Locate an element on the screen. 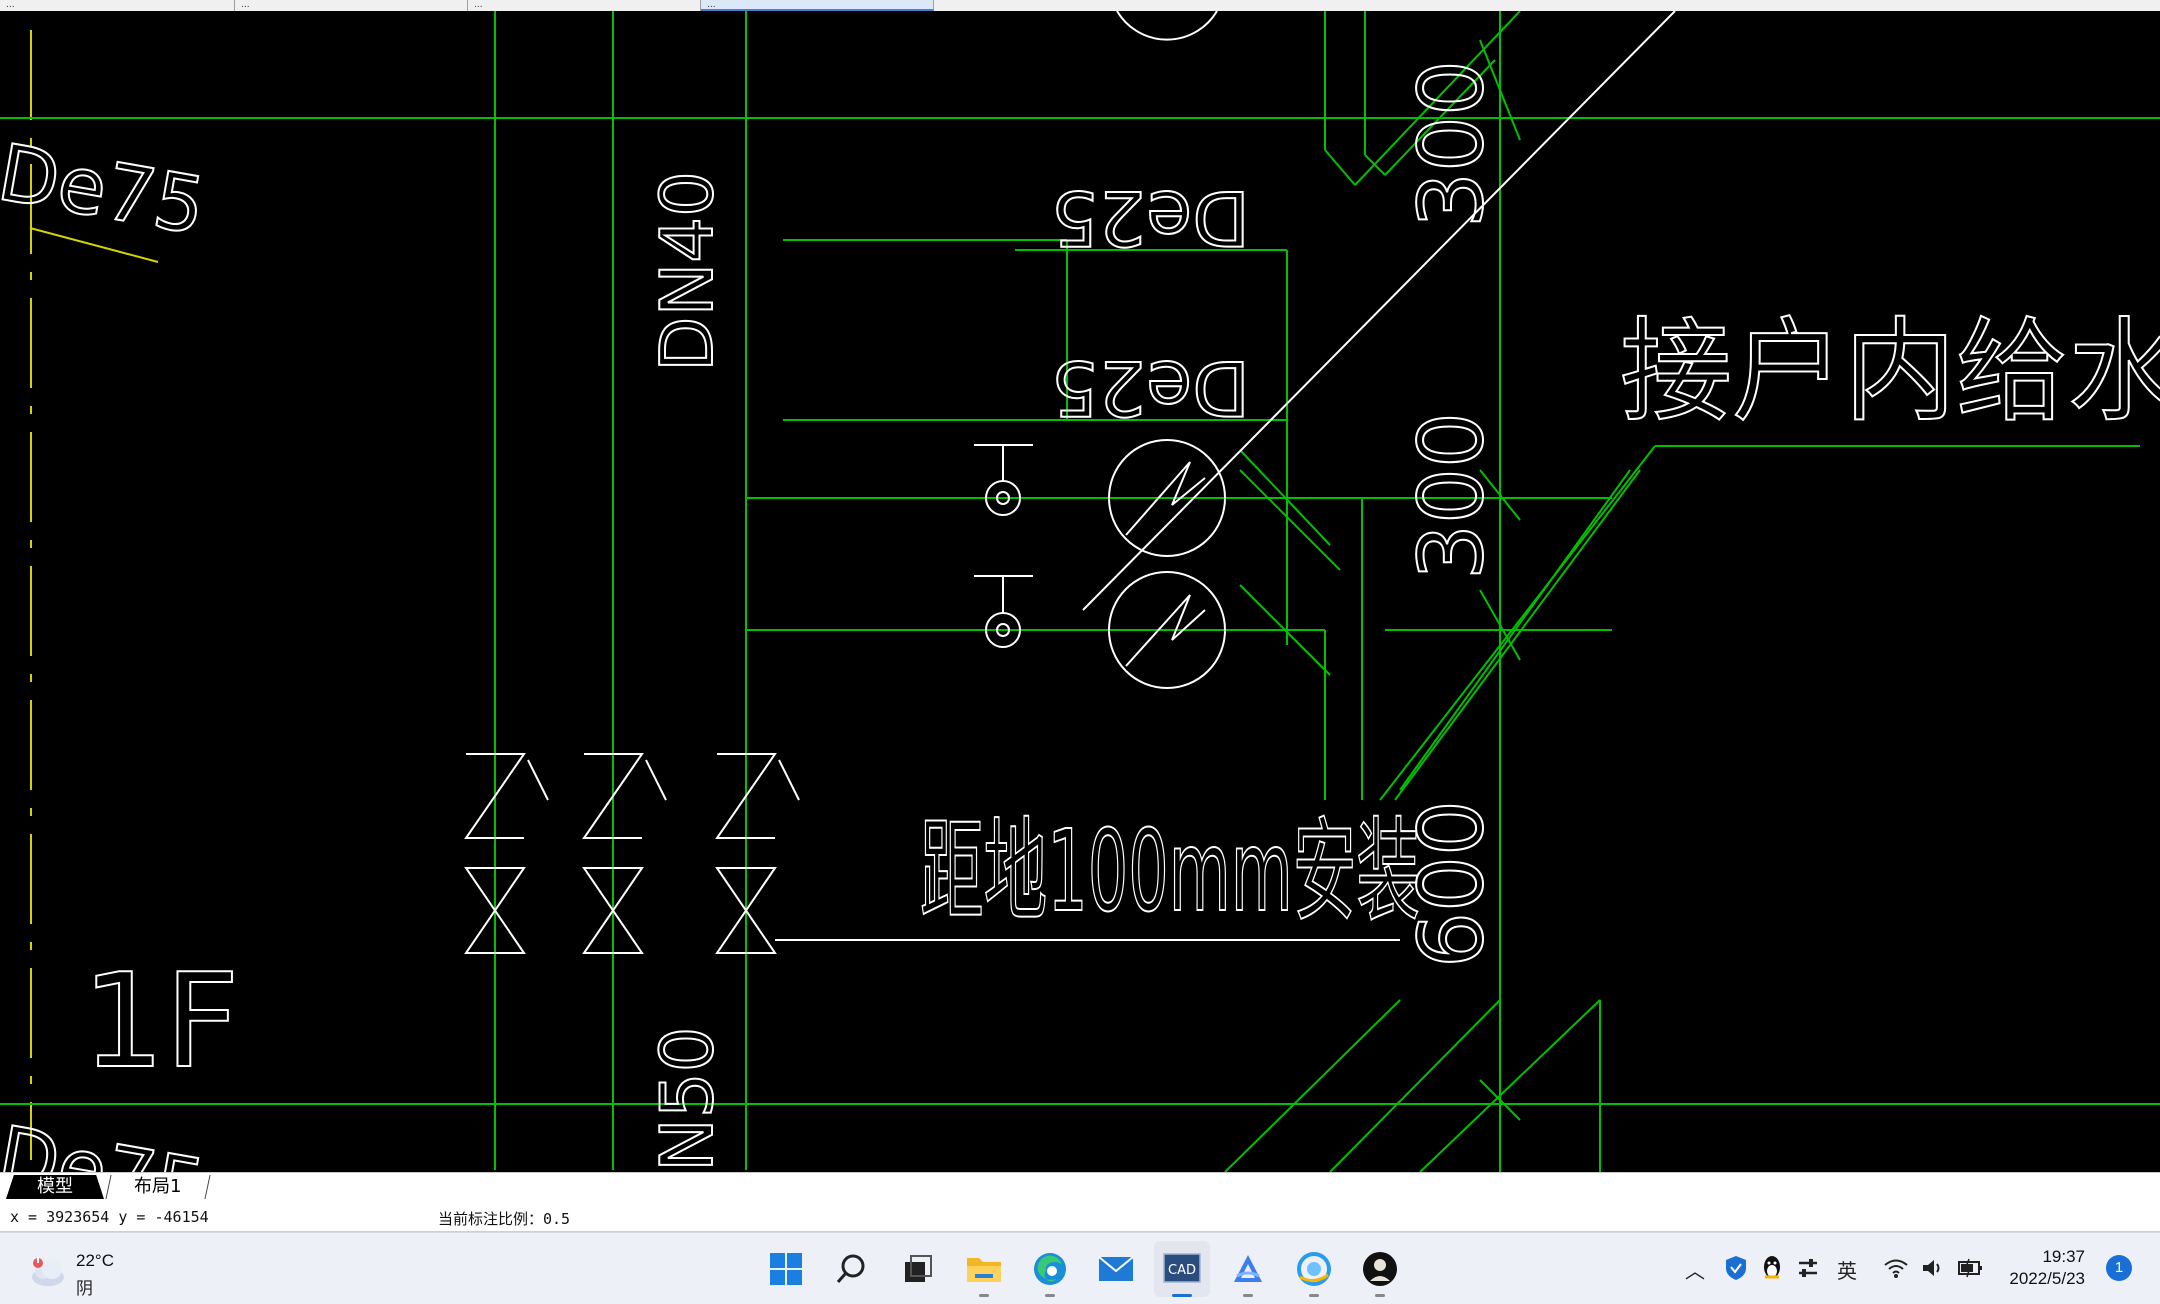  annotation-scale: 当前标注比例：0.5 is located at coordinates (504, 1219).